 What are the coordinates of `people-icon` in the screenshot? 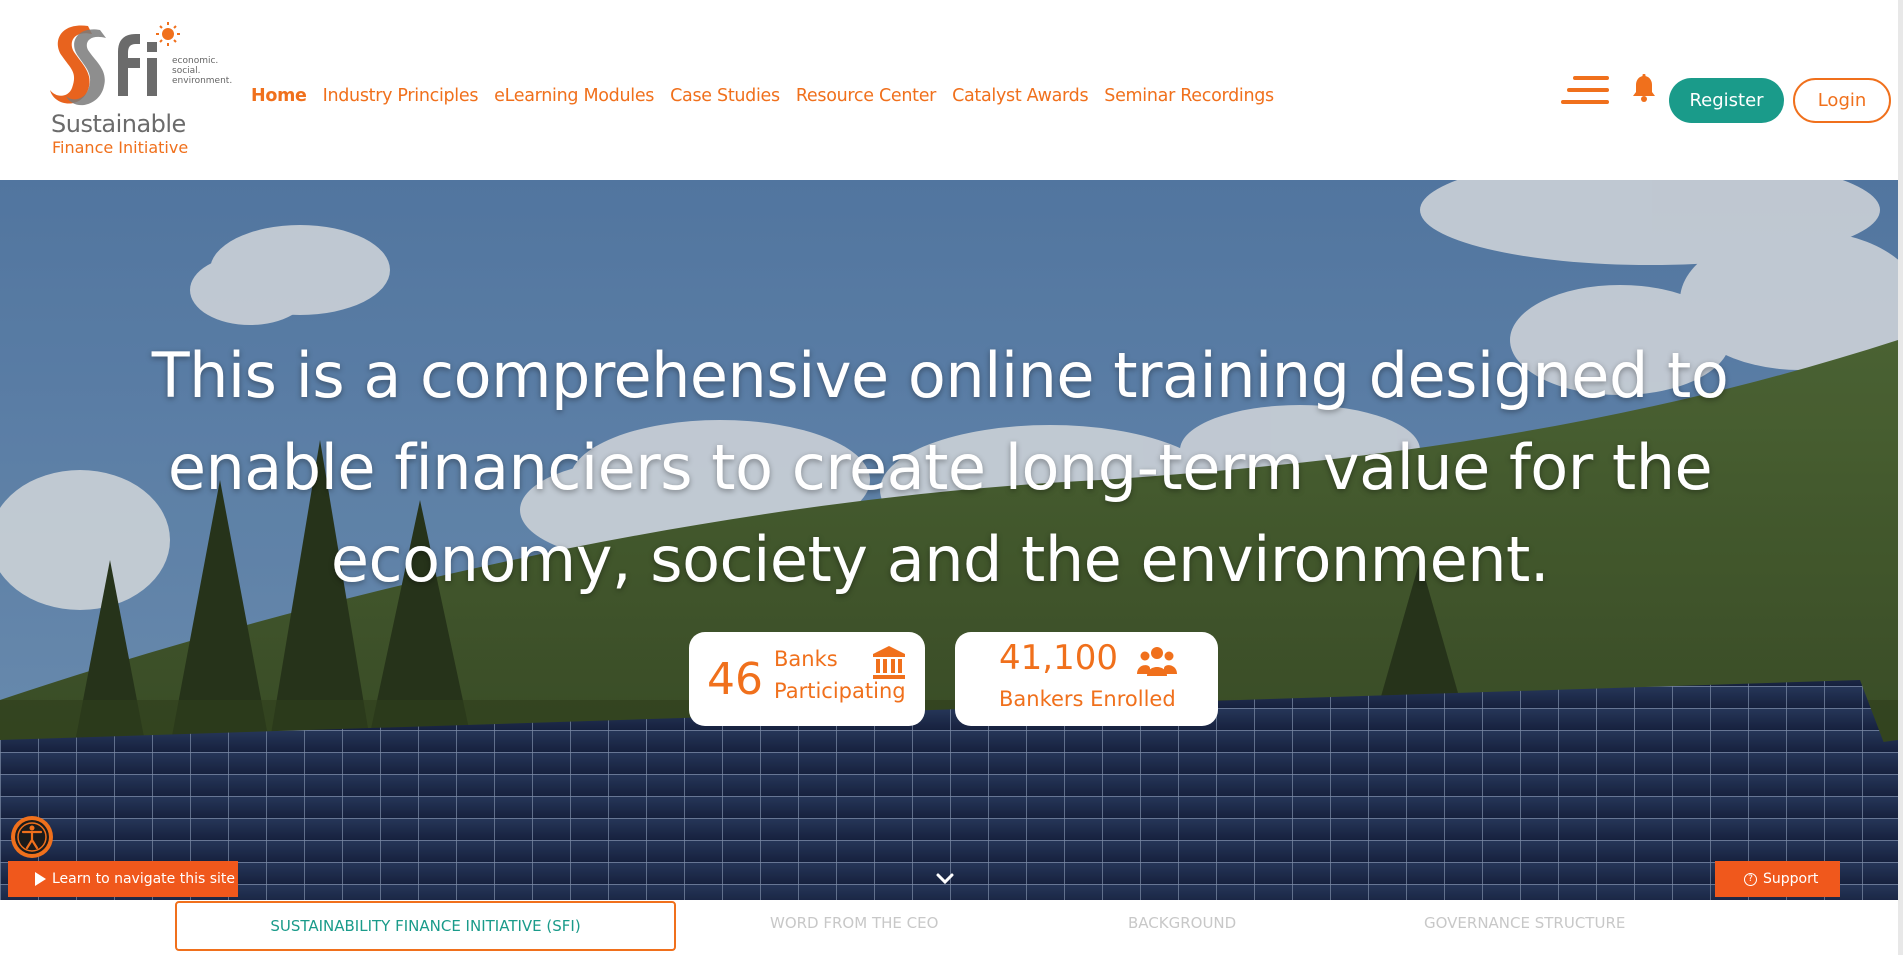 It's located at (1157, 661).